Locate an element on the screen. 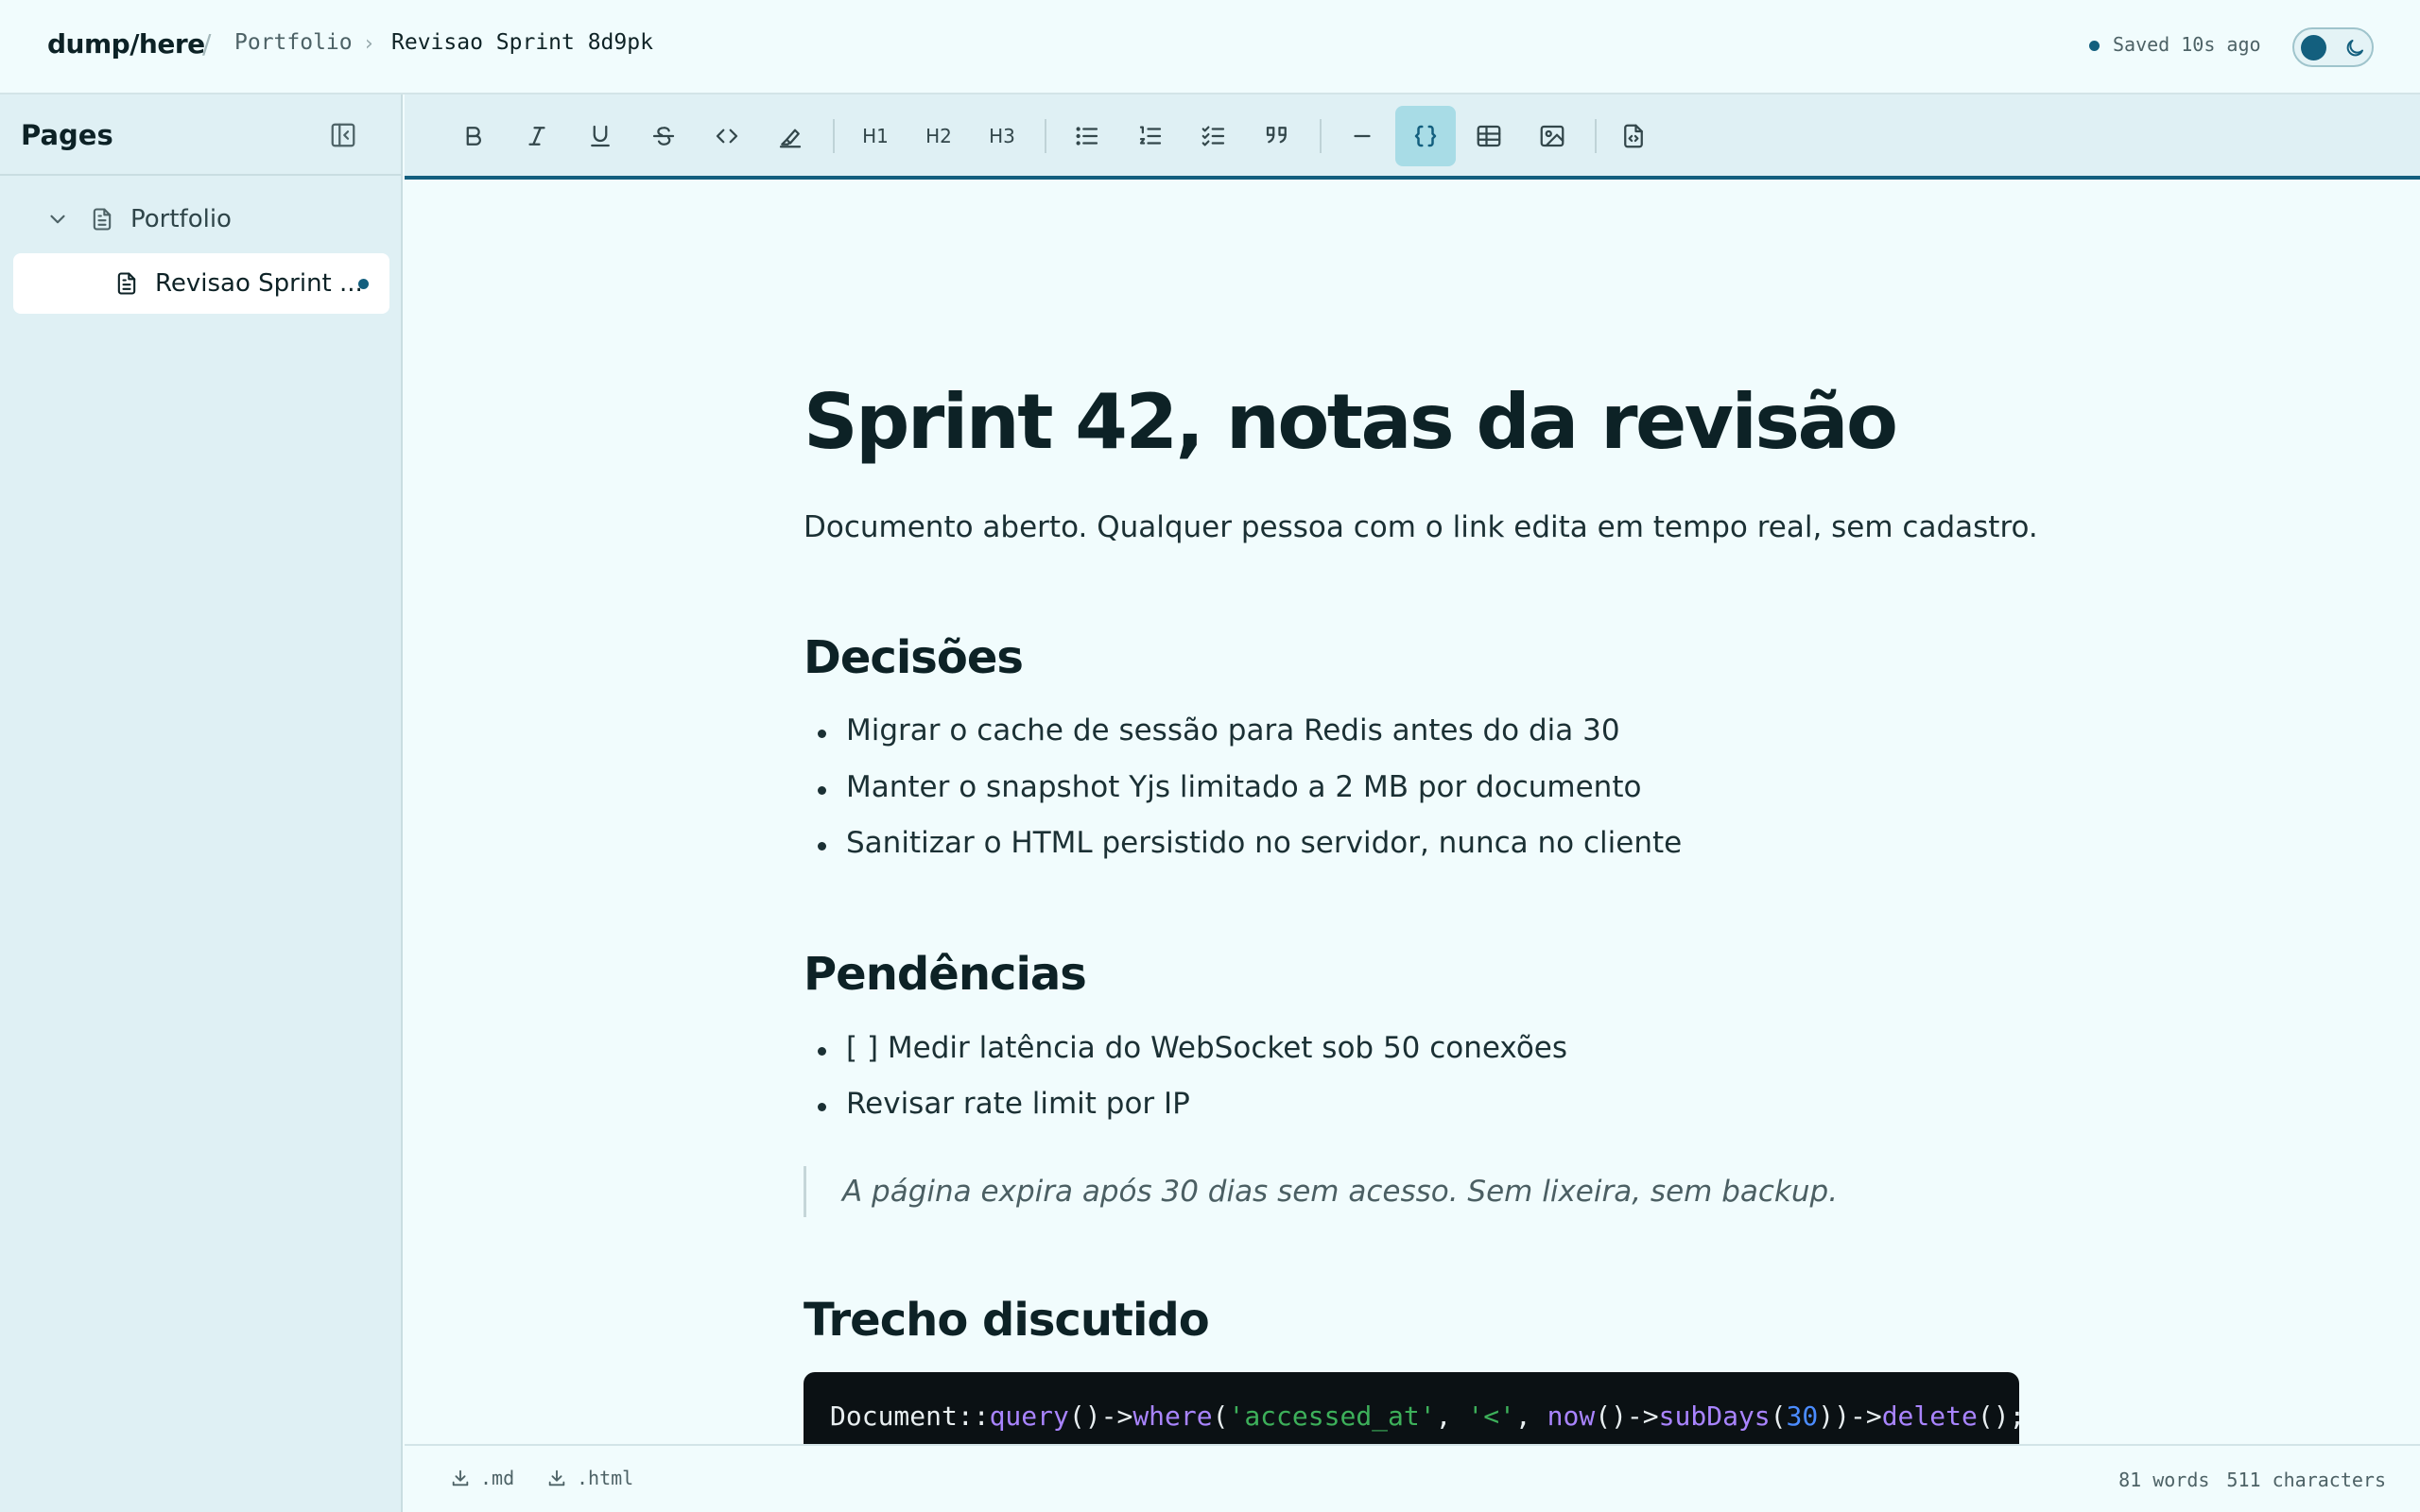  underline-icon is located at coordinates (600, 136).